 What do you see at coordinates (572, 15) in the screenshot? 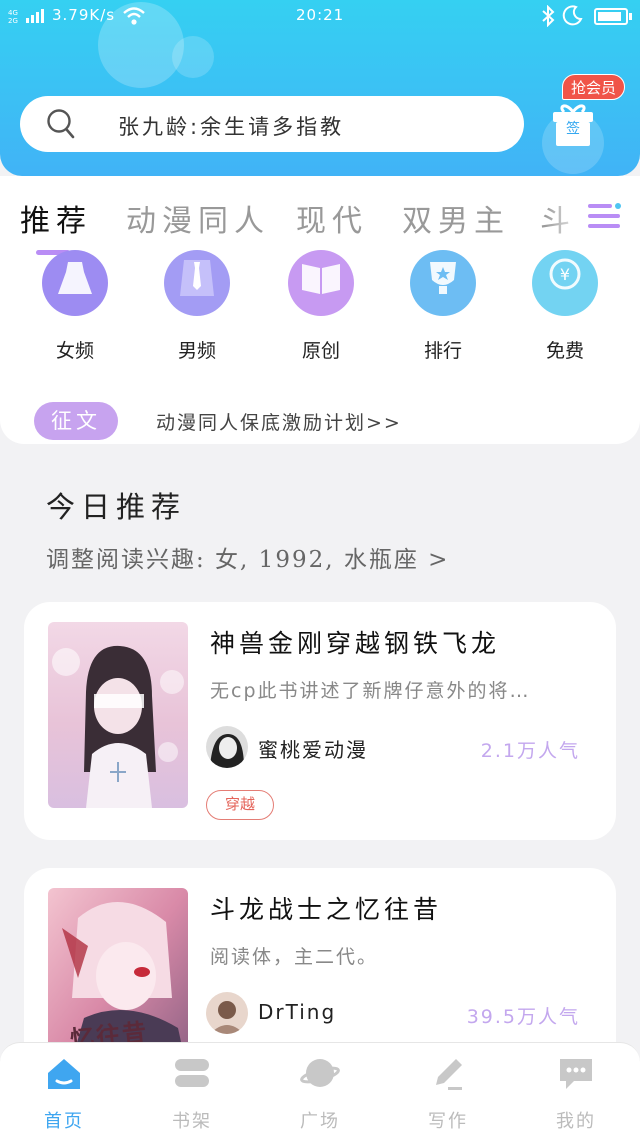
I see `moon-icon` at bounding box center [572, 15].